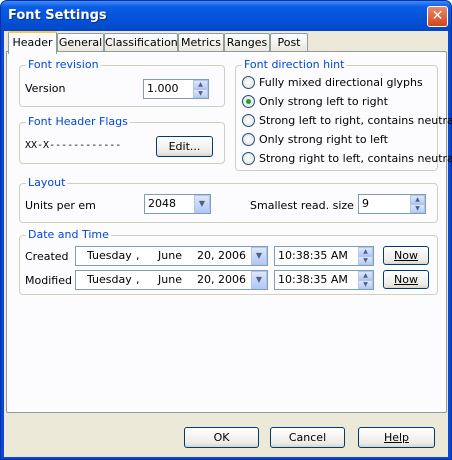 The height and width of the screenshot is (460, 452). I want to click on modified-now-button: Now, so click(406, 279).